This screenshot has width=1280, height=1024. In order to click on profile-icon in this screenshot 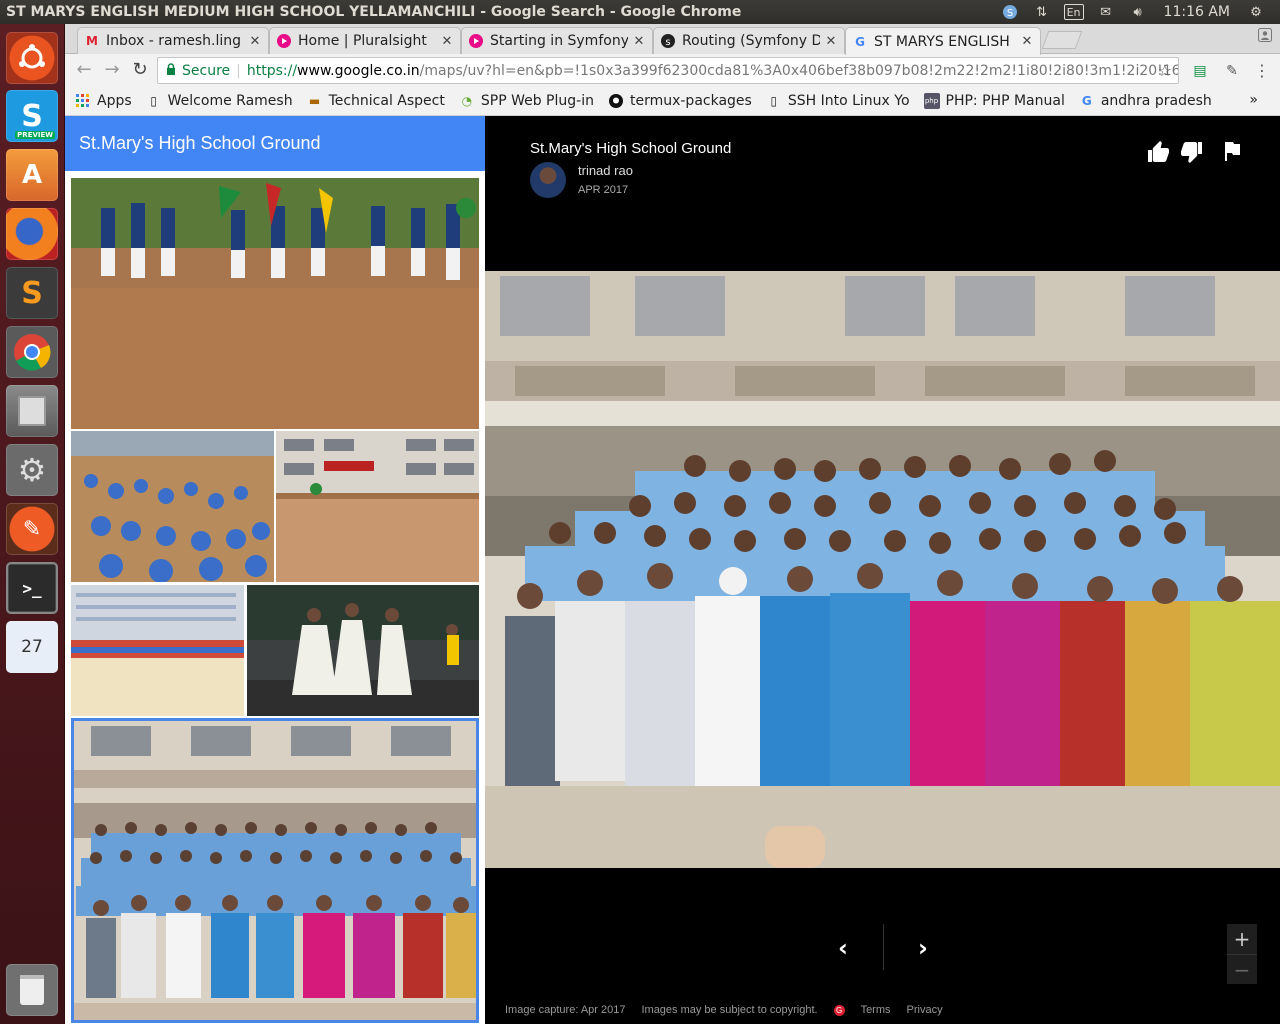, I will do `click(1265, 37)`.